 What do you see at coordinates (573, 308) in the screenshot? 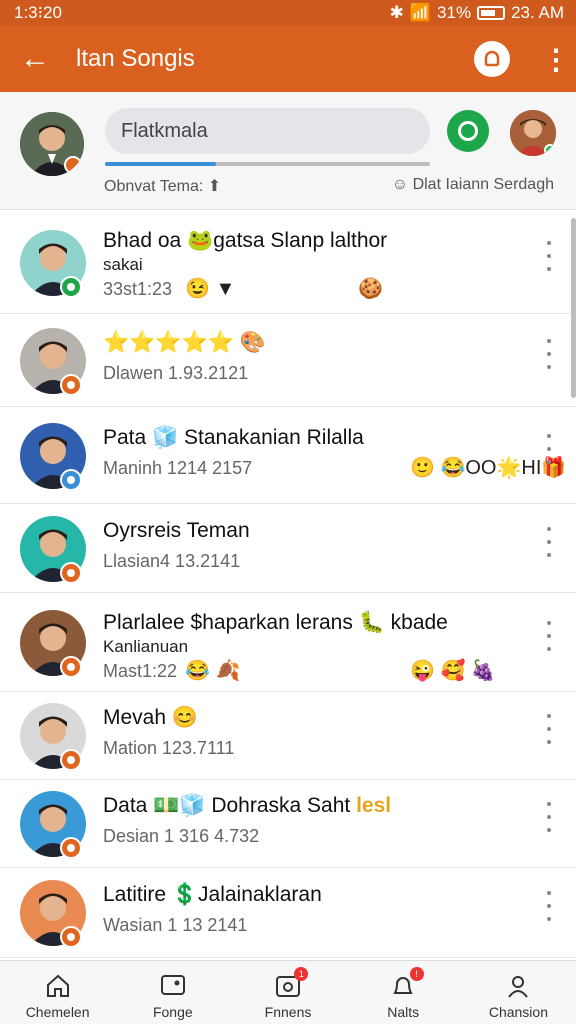
I see `scrollbar` at bounding box center [573, 308].